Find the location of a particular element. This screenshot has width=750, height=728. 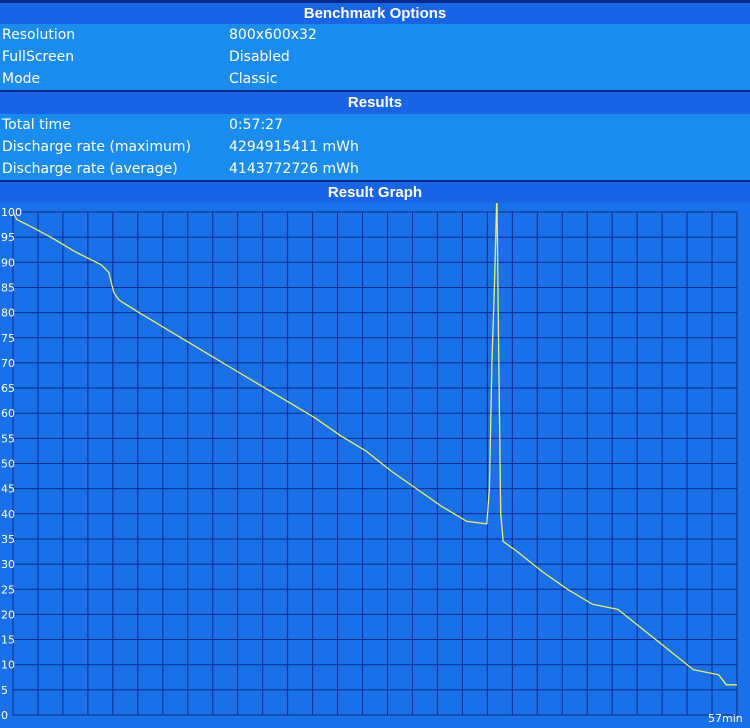

y-tick-label: 90 is located at coordinates (8, 262).